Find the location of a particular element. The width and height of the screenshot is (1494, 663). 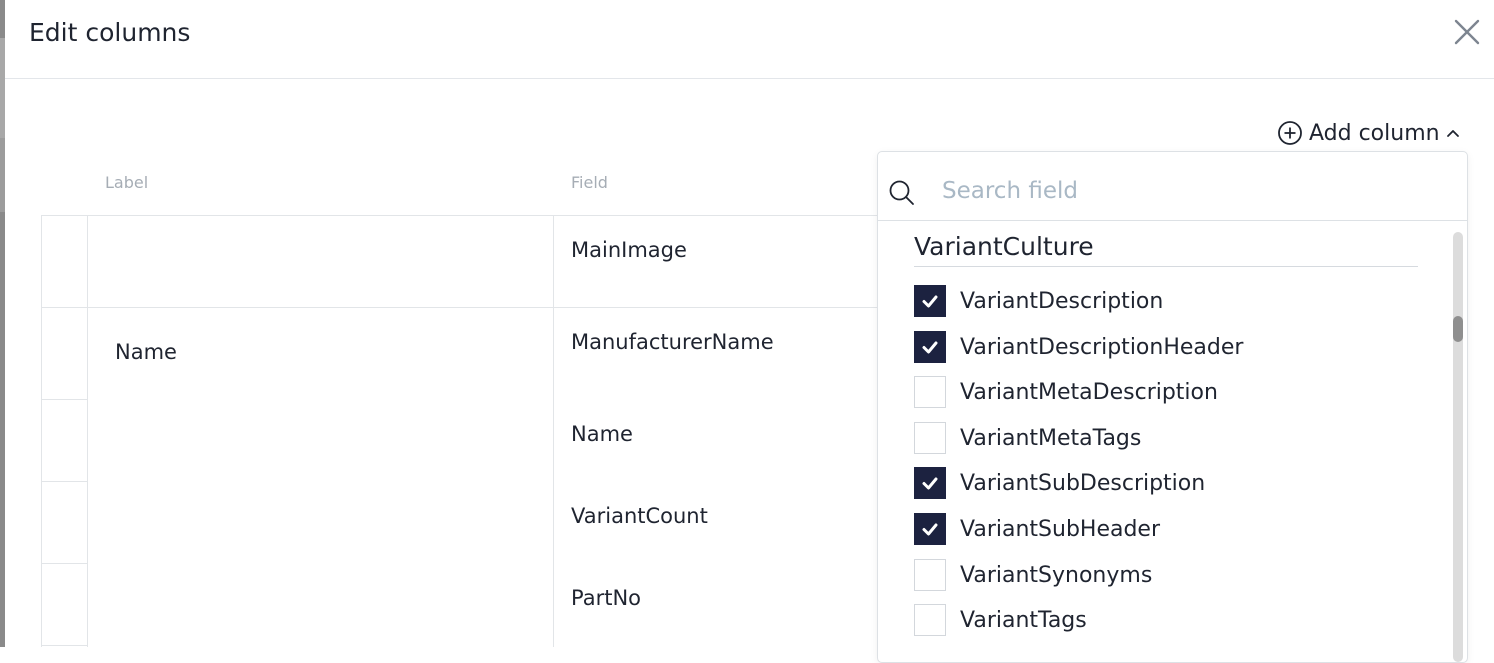

table-divider-field is located at coordinates (553, 431).